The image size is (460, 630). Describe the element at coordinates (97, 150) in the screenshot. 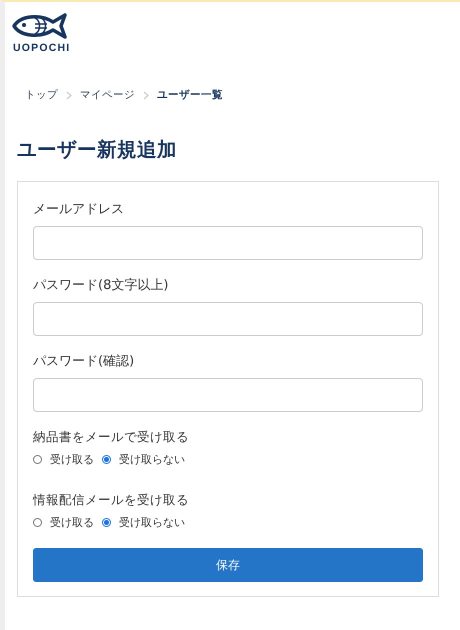

I see `page-title: ユーザー新規追加` at that location.